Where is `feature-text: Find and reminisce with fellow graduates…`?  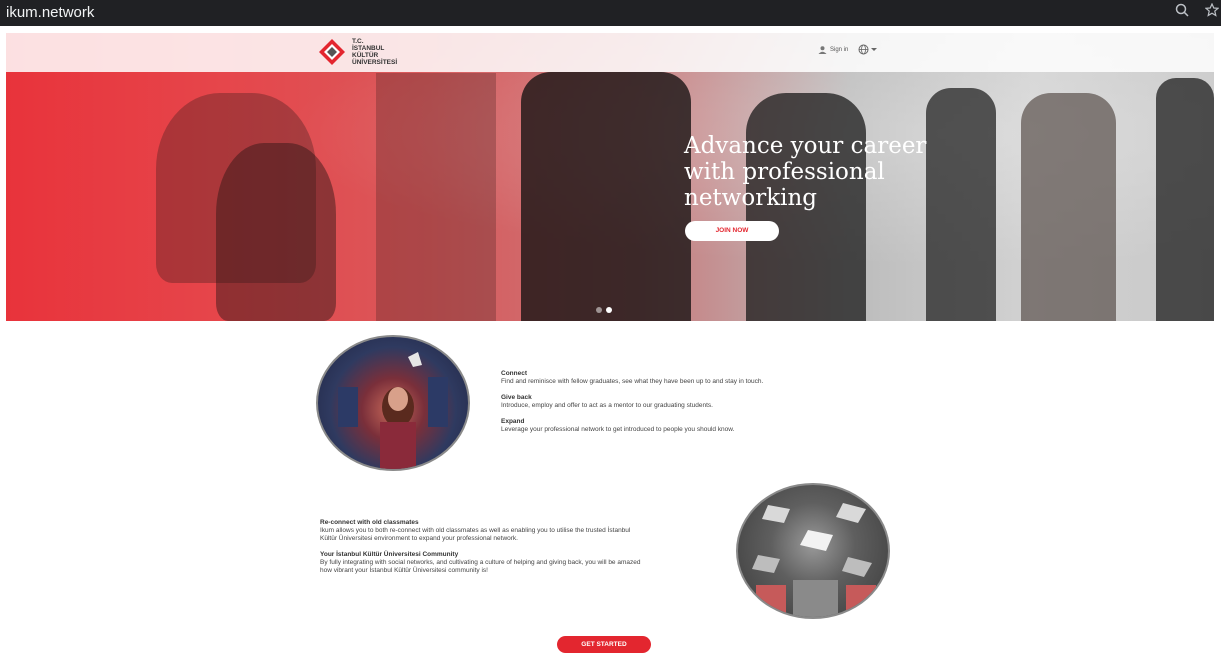
feature-text: Find and reminisce with fellow graduates… is located at coordinates (632, 381).